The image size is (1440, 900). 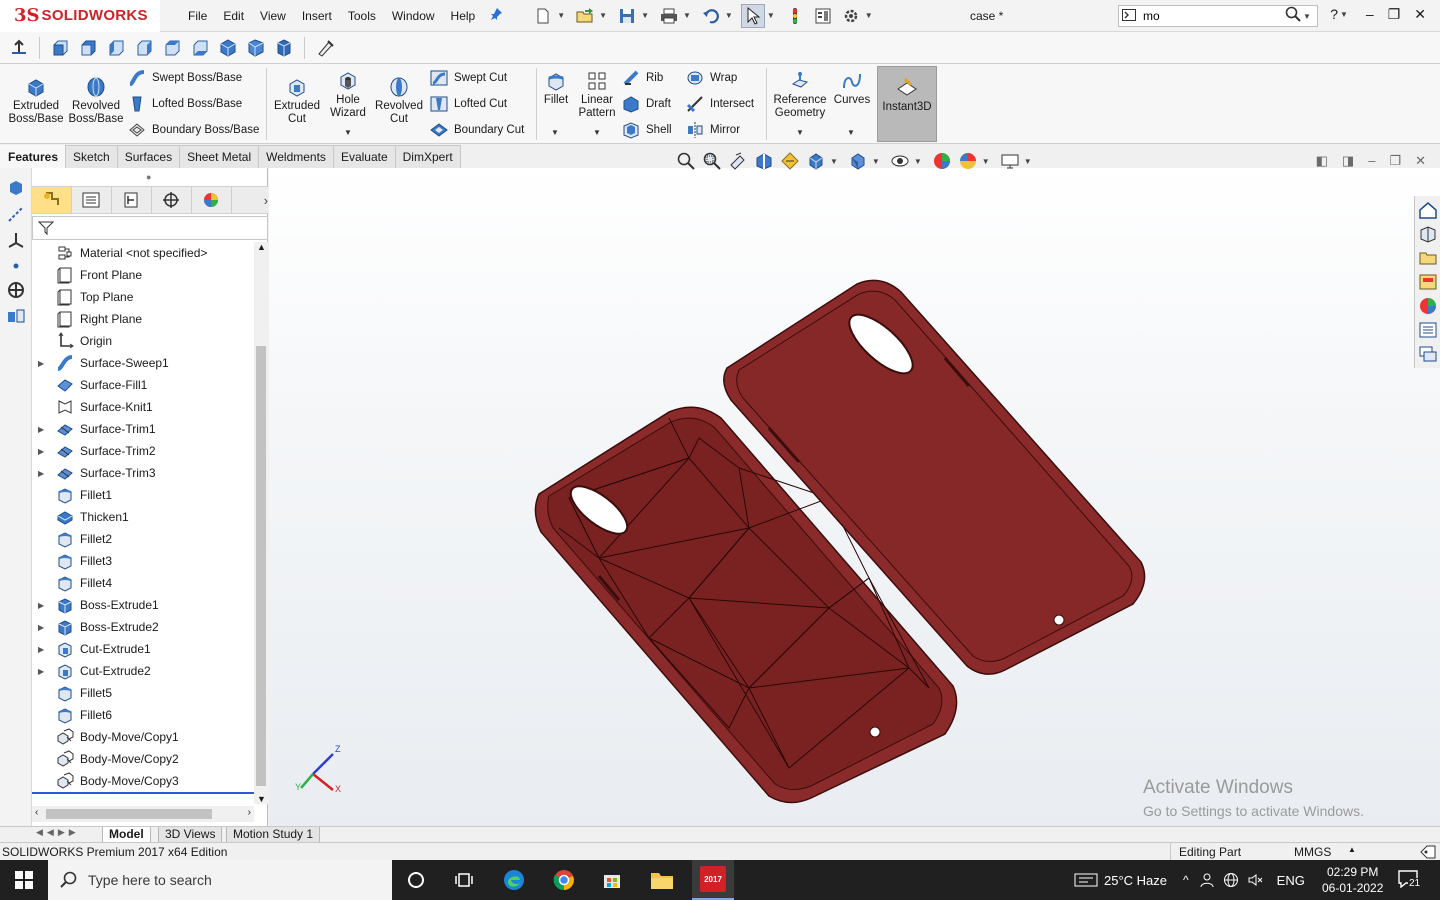 I want to click on tree-node: Fillet4, so click(x=143, y=583).